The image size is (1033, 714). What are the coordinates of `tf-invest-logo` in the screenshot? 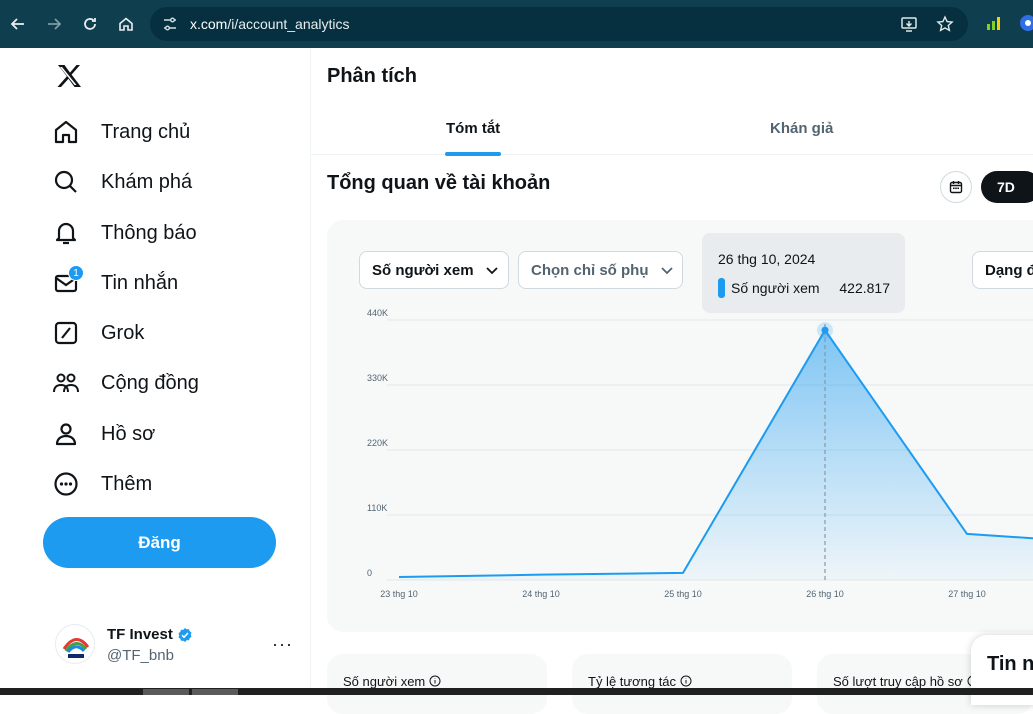 It's located at (76, 648).